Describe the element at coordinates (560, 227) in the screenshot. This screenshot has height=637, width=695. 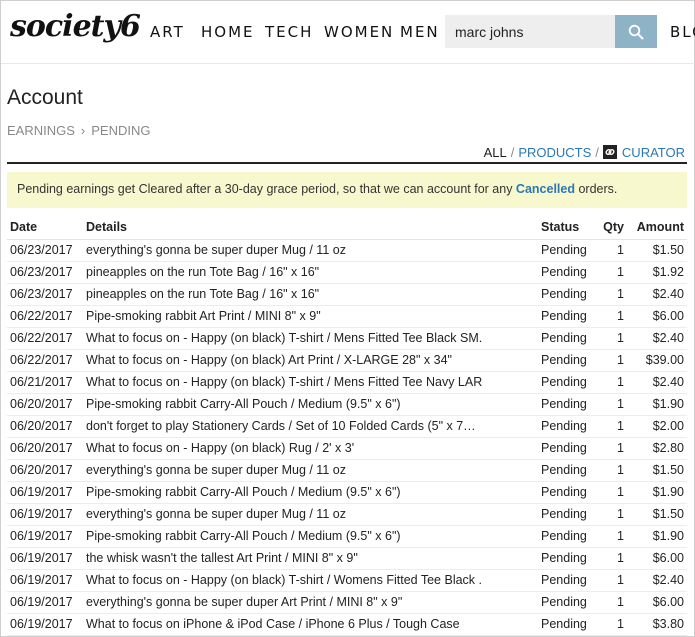
I see `header-status: Status` at that location.